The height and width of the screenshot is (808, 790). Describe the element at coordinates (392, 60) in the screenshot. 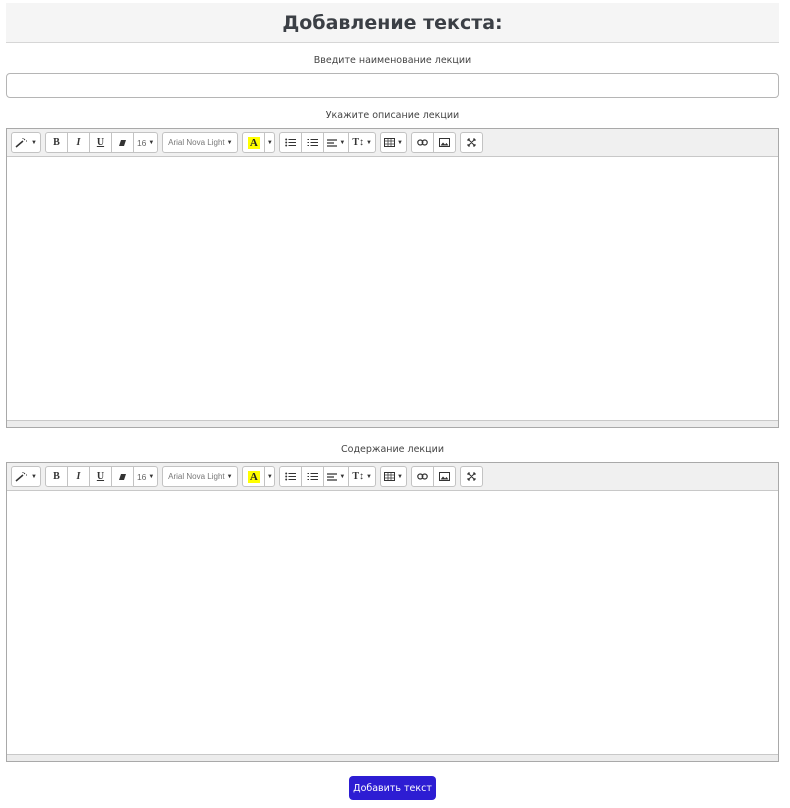

I see `lecture-title-label: Введите наименование лекции` at that location.